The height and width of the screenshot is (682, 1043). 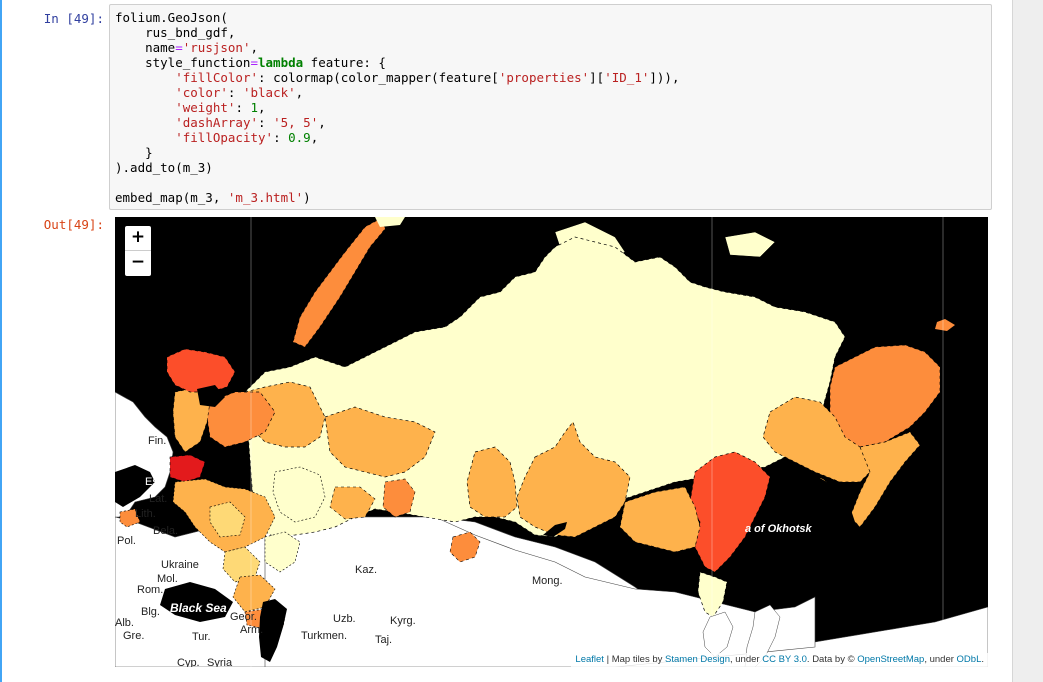 I want to click on label-sea-of-okhotsk: a of Okhotsk, so click(x=778, y=529).